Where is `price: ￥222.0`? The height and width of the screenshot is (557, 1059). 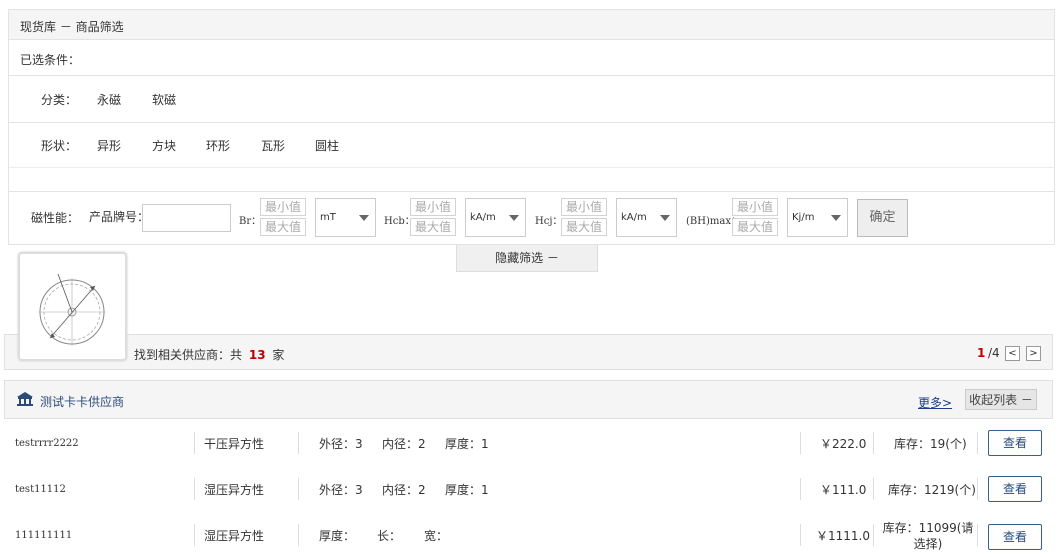
price: ￥222.0 is located at coordinates (843, 443).